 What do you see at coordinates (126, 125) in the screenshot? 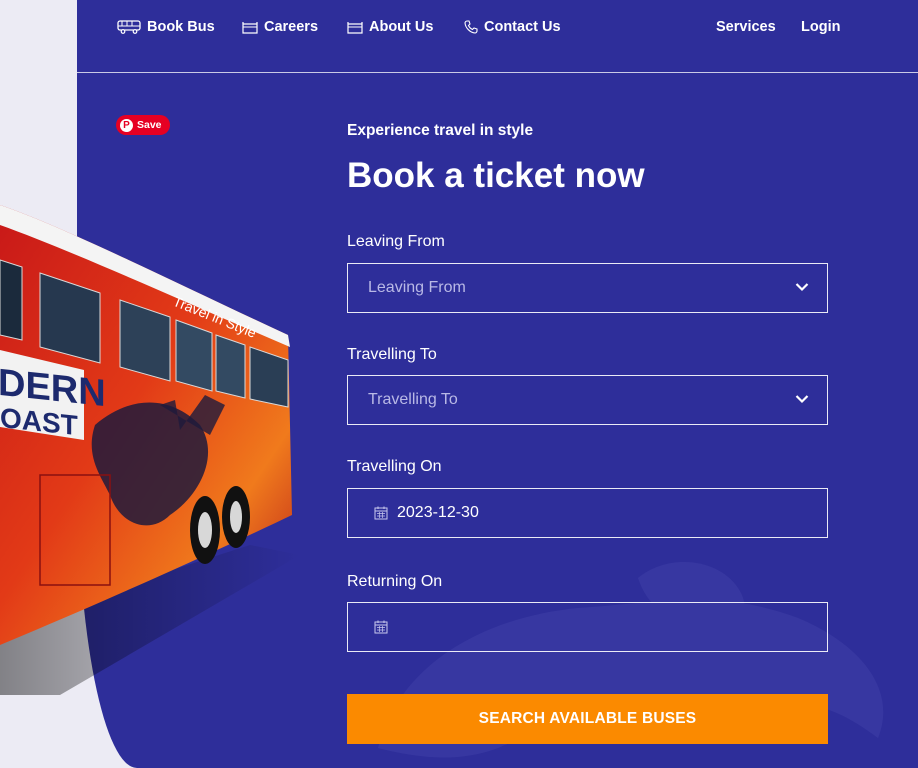
I see `pinterest-icon: P` at bounding box center [126, 125].